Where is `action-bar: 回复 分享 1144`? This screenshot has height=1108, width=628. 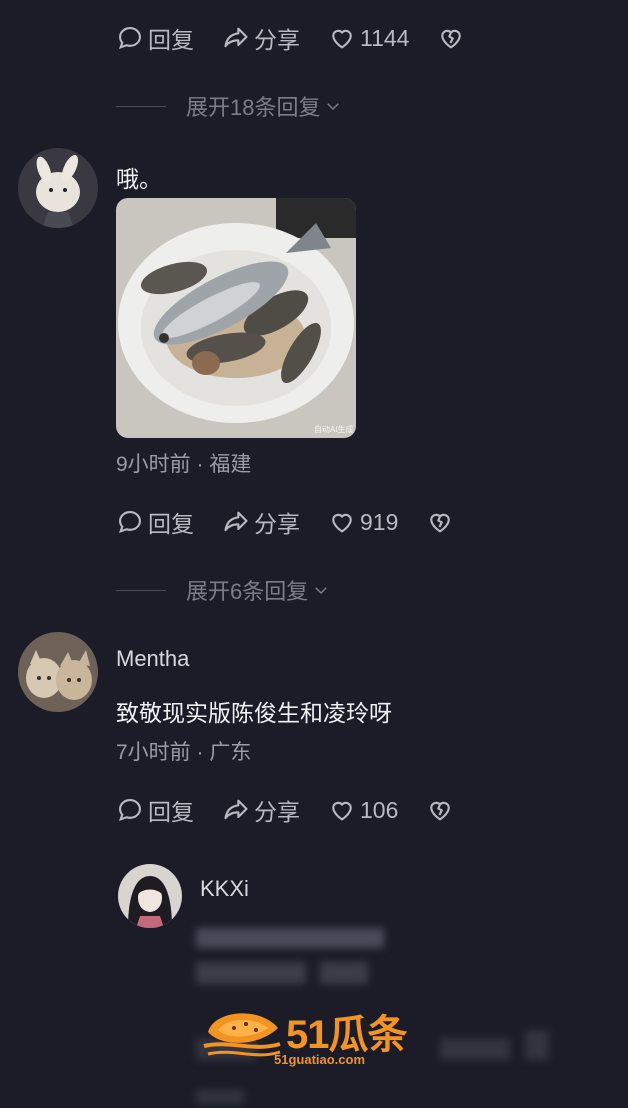
action-bar: 回复 分享 1144 is located at coordinates (306, 38).